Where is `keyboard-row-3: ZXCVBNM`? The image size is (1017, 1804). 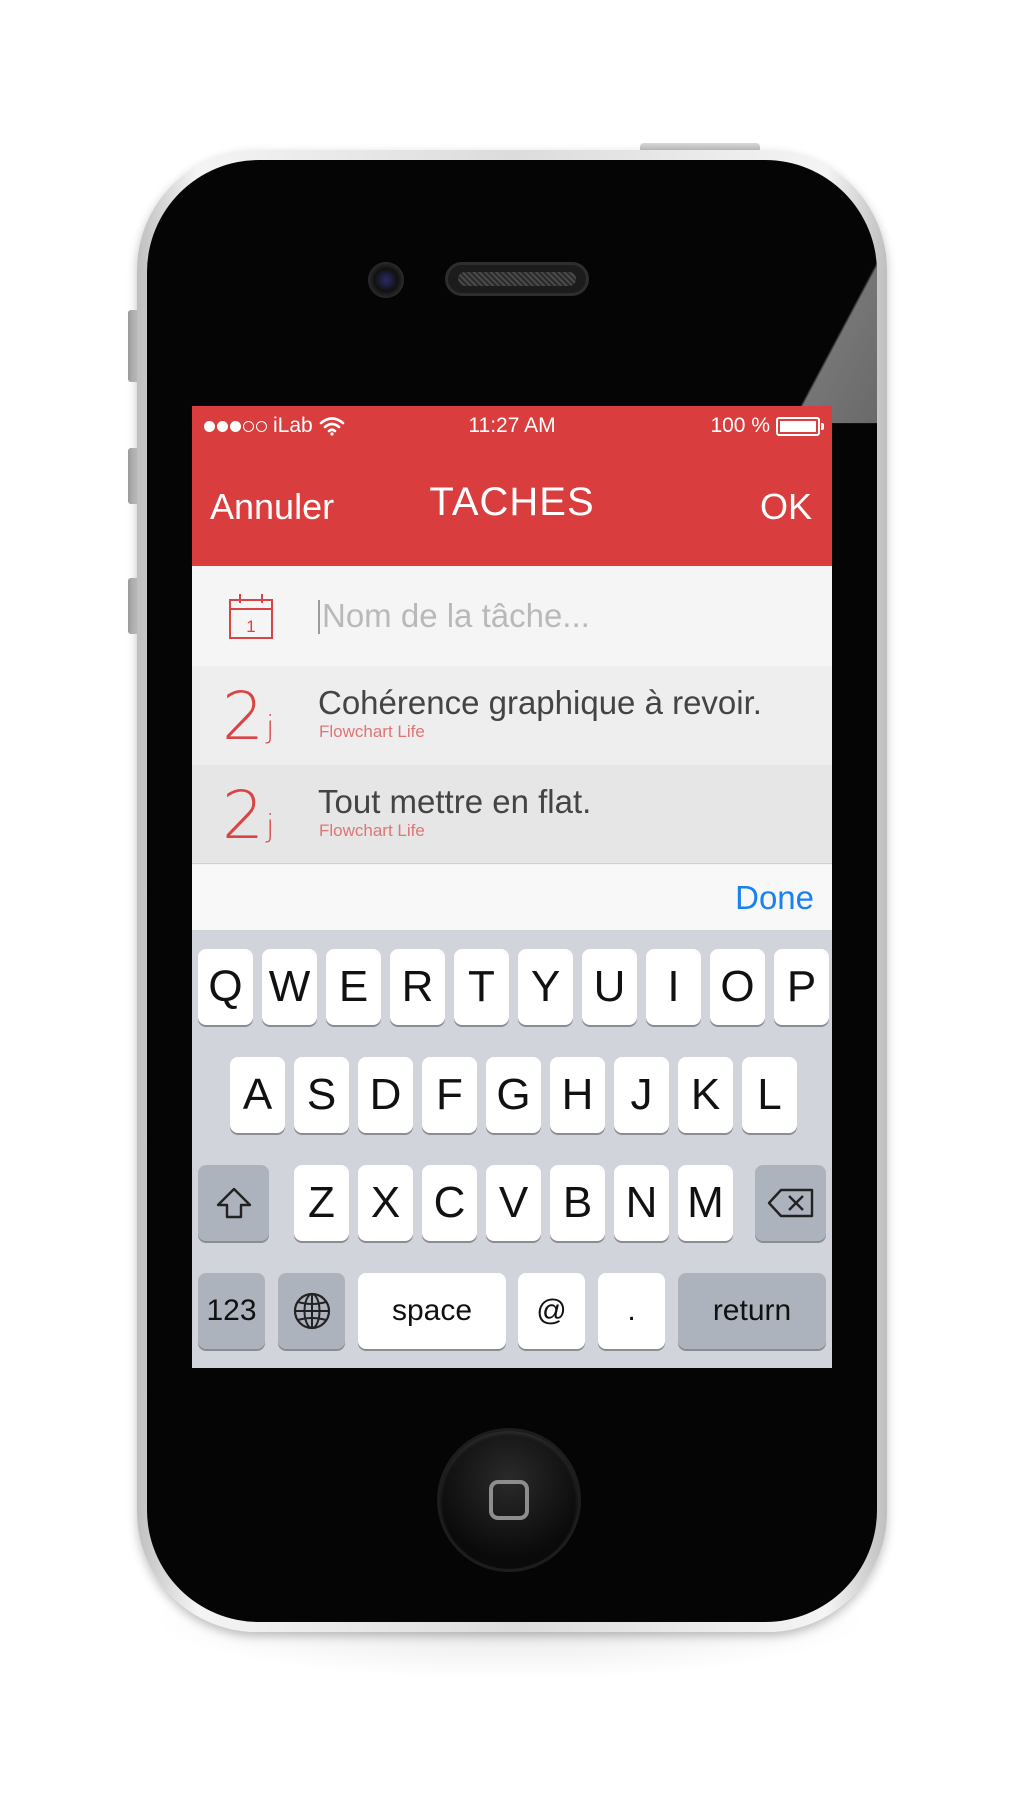 keyboard-row-3: ZXCVBNM is located at coordinates (512, 1203).